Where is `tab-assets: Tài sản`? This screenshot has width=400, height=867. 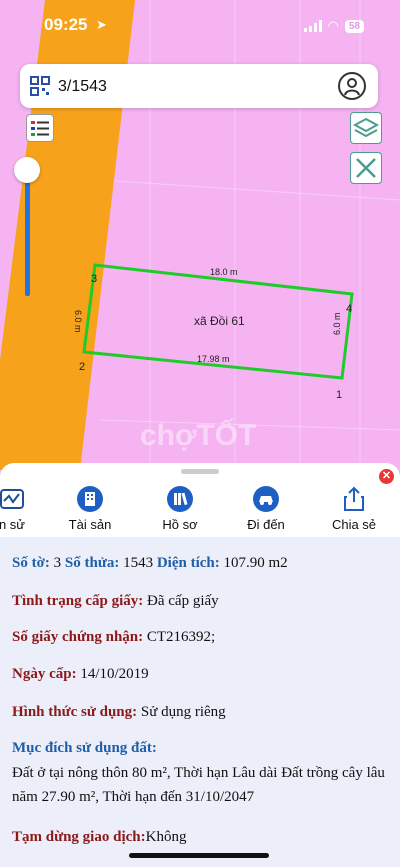 tab-assets: Tài sản is located at coordinates (90, 508).